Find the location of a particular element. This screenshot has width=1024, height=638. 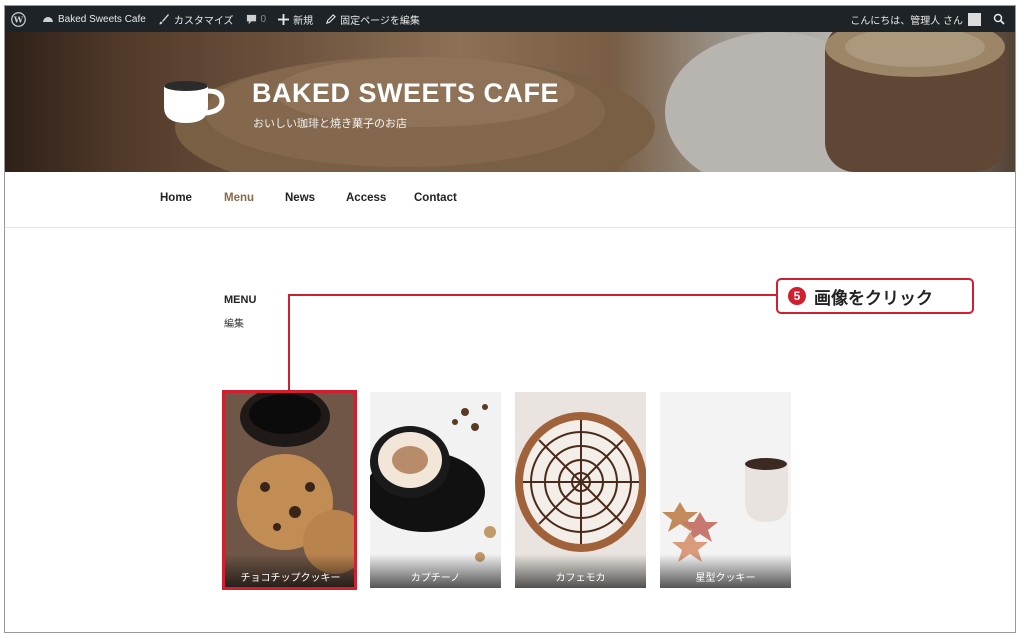

coffee-cup-icon is located at coordinates (194, 102).